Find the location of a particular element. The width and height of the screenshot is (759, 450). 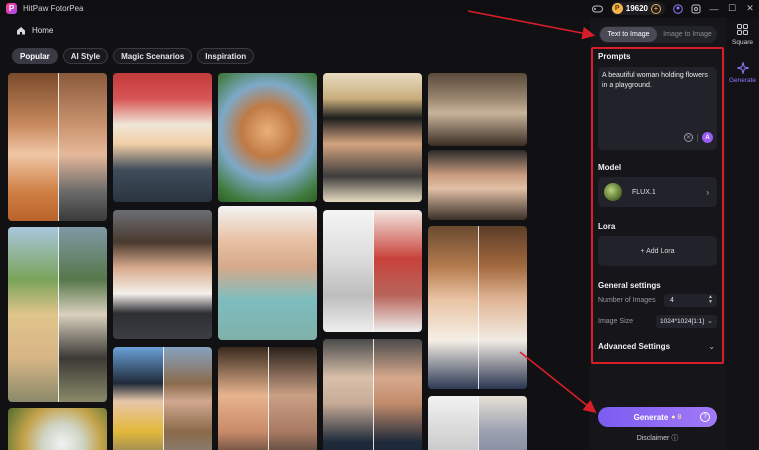

app-title: HitPaw FotorPea is located at coordinates (53, 8).